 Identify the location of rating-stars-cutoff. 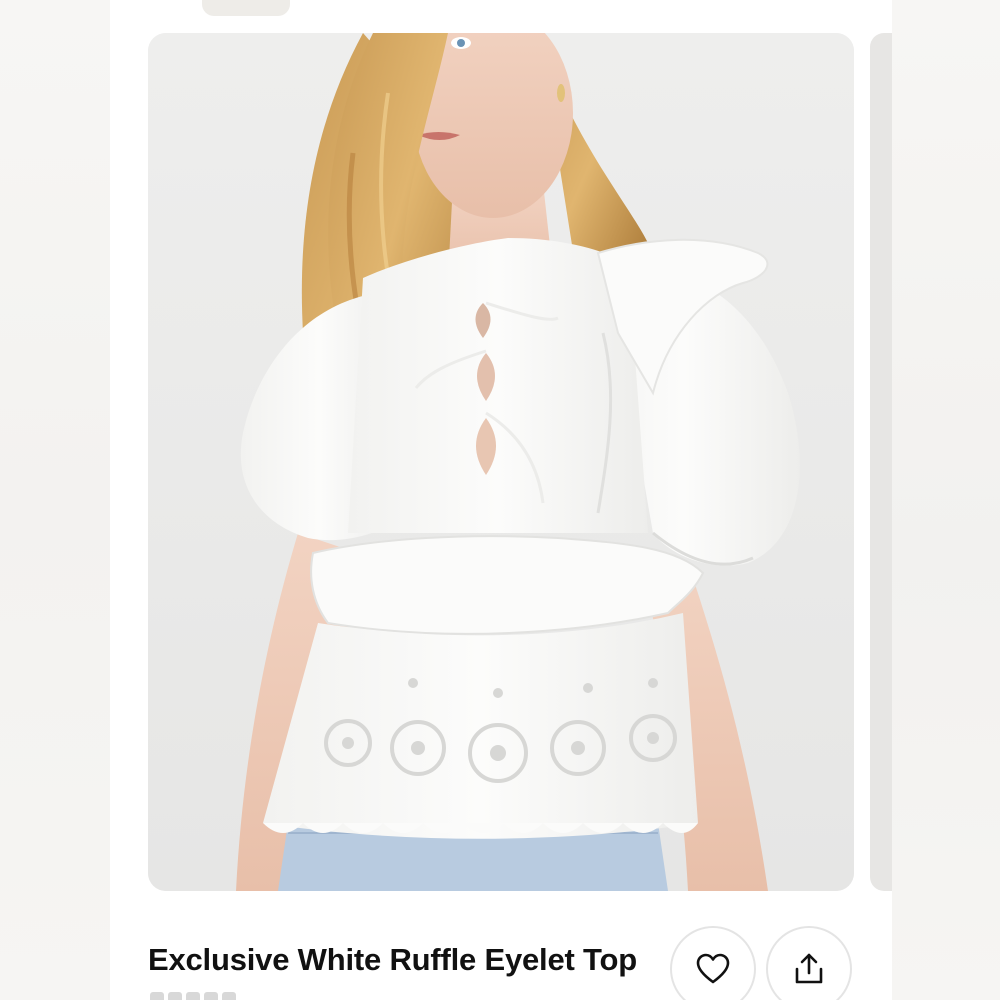
(193, 996).